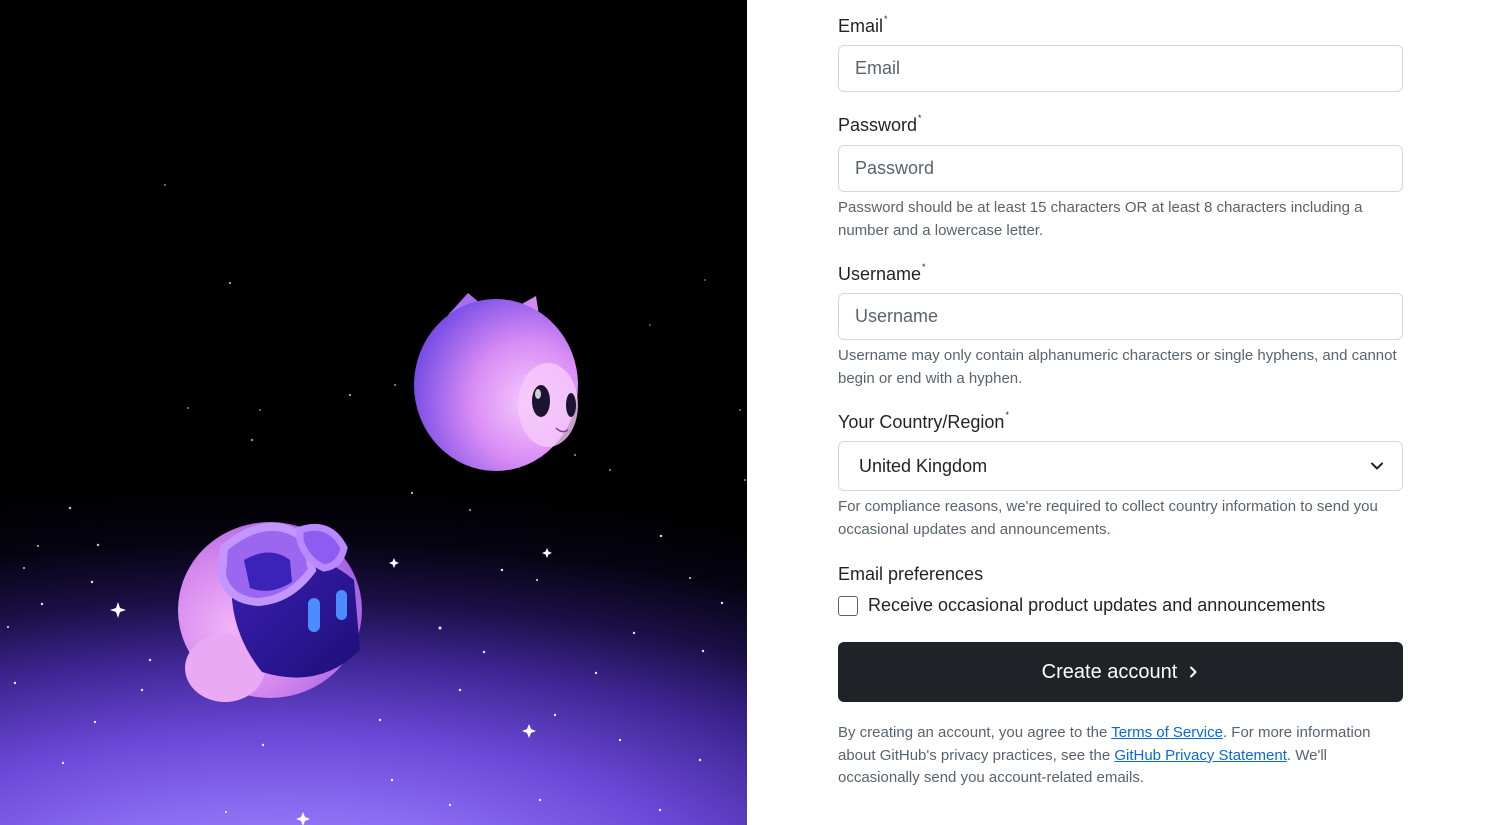 The image size is (1495, 825). I want to click on username-label: Username*, so click(882, 273).